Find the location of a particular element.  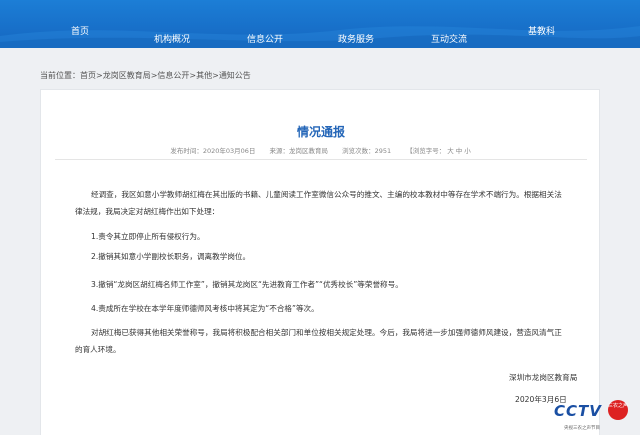

font-size-small: 小 is located at coordinates (467, 151).